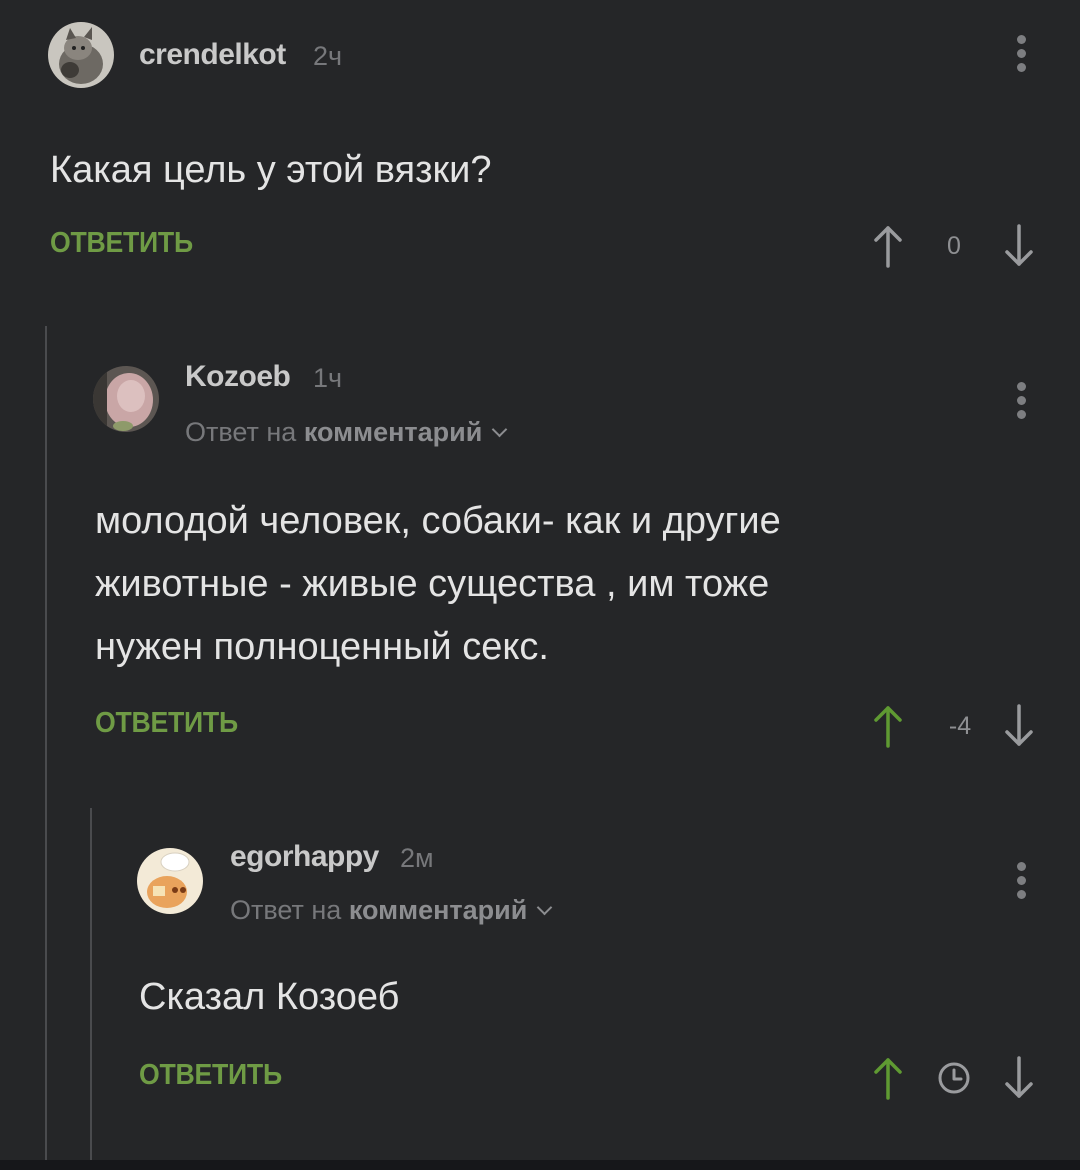  I want to click on timestamp: 1ч, so click(328, 378).